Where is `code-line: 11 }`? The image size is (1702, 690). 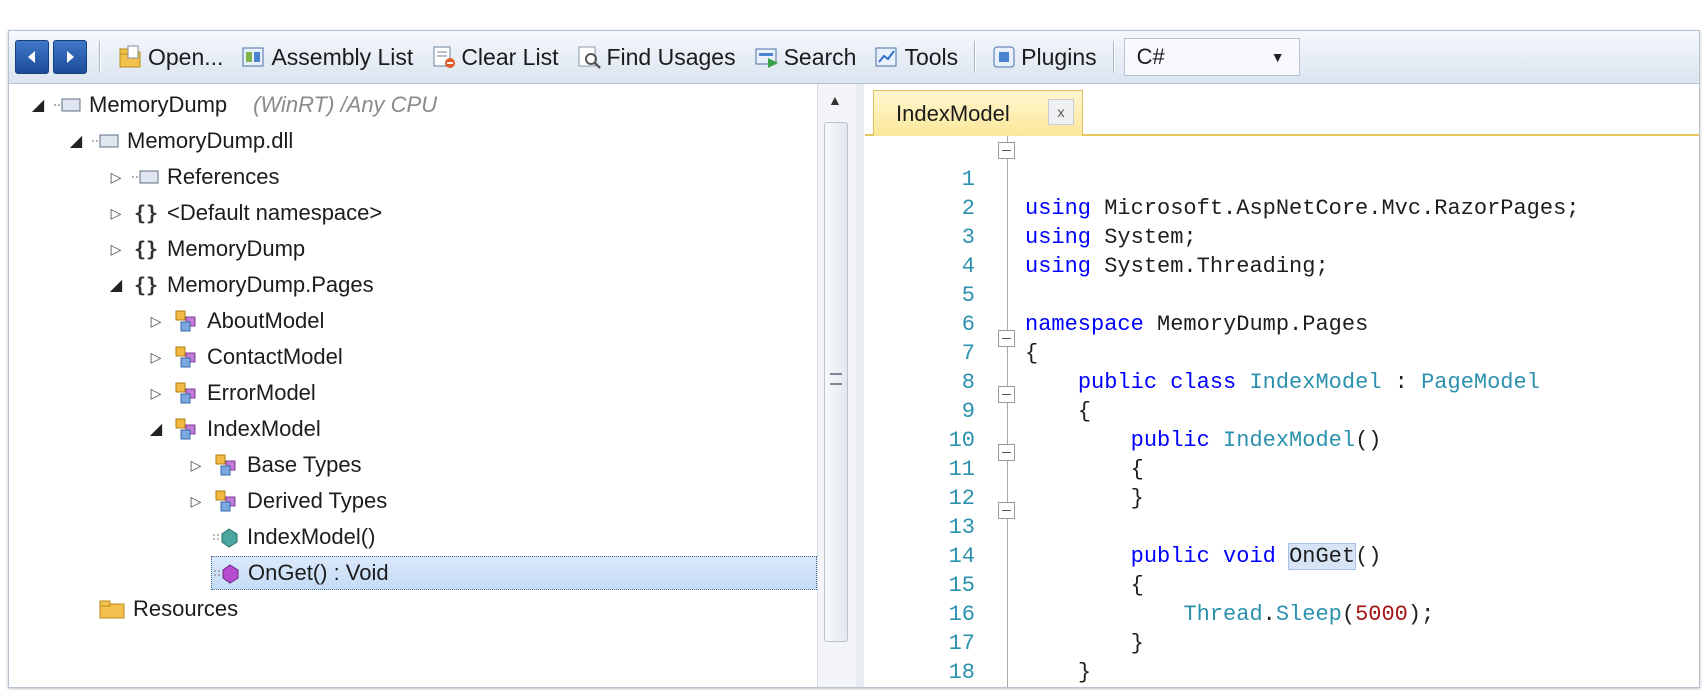 code-line: 11 } is located at coordinates (1282, 468).